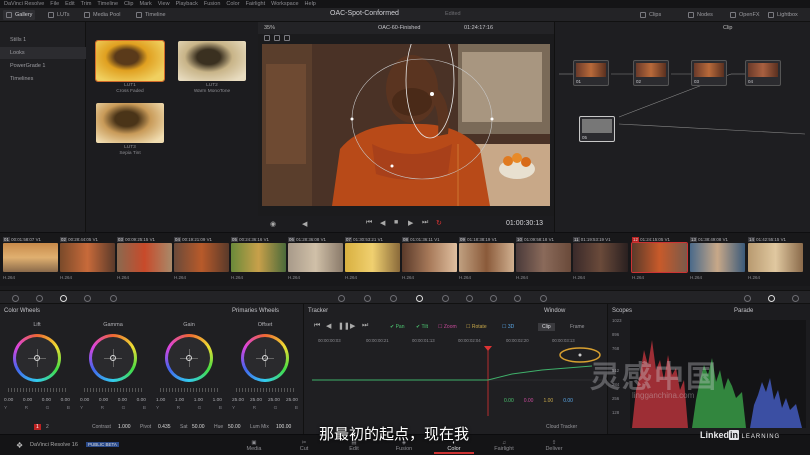  I want to click on album-powergrade-1: PowerGrade 1, so click(43, 66).